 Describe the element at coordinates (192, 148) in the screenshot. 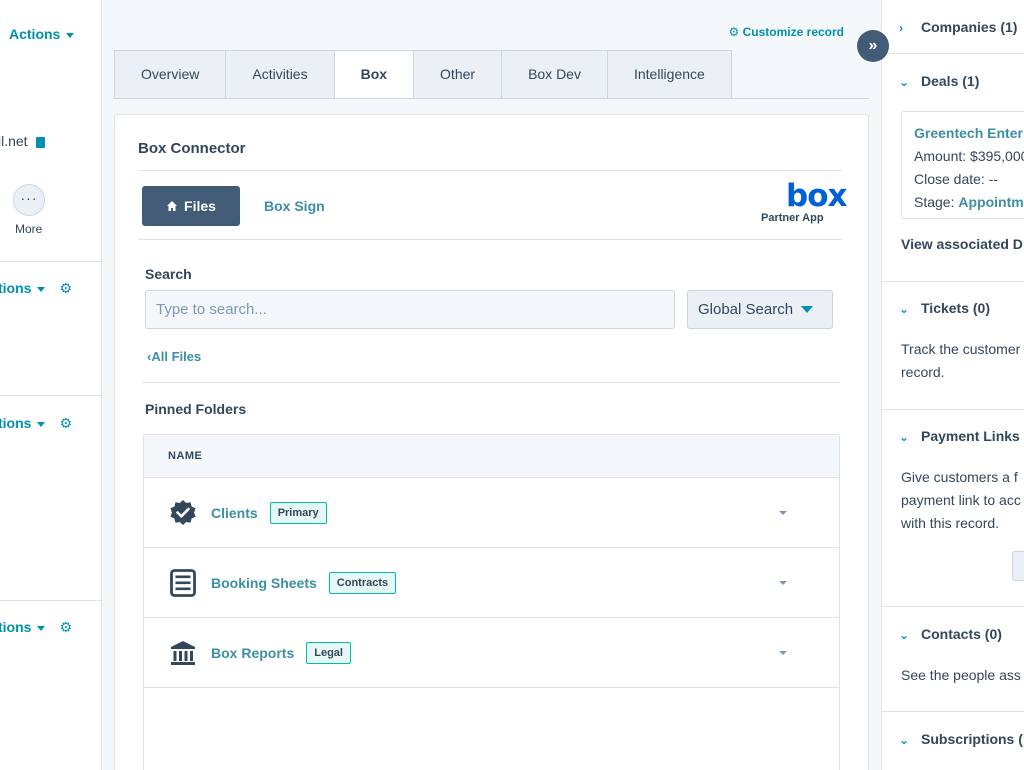

I see `card-title: Box Connector` at that location.